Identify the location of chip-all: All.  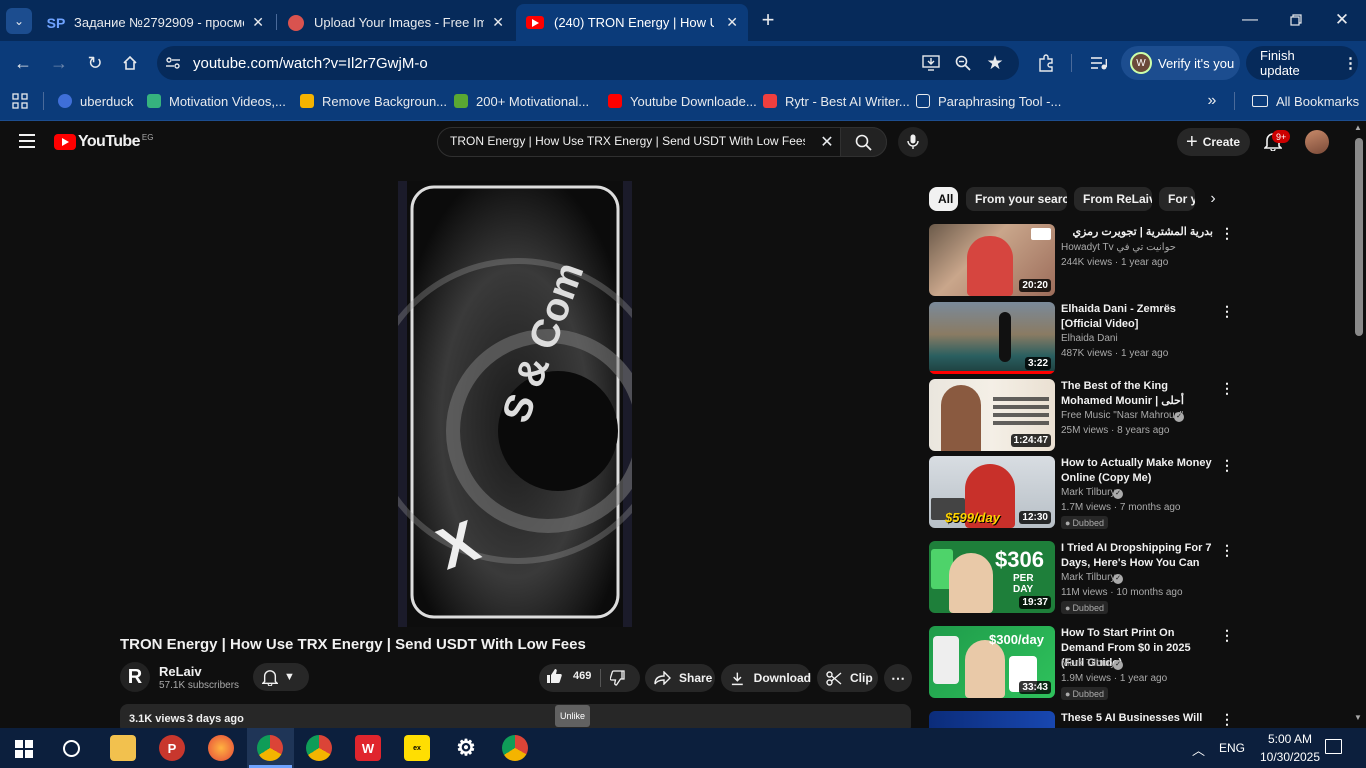
(943, 199).